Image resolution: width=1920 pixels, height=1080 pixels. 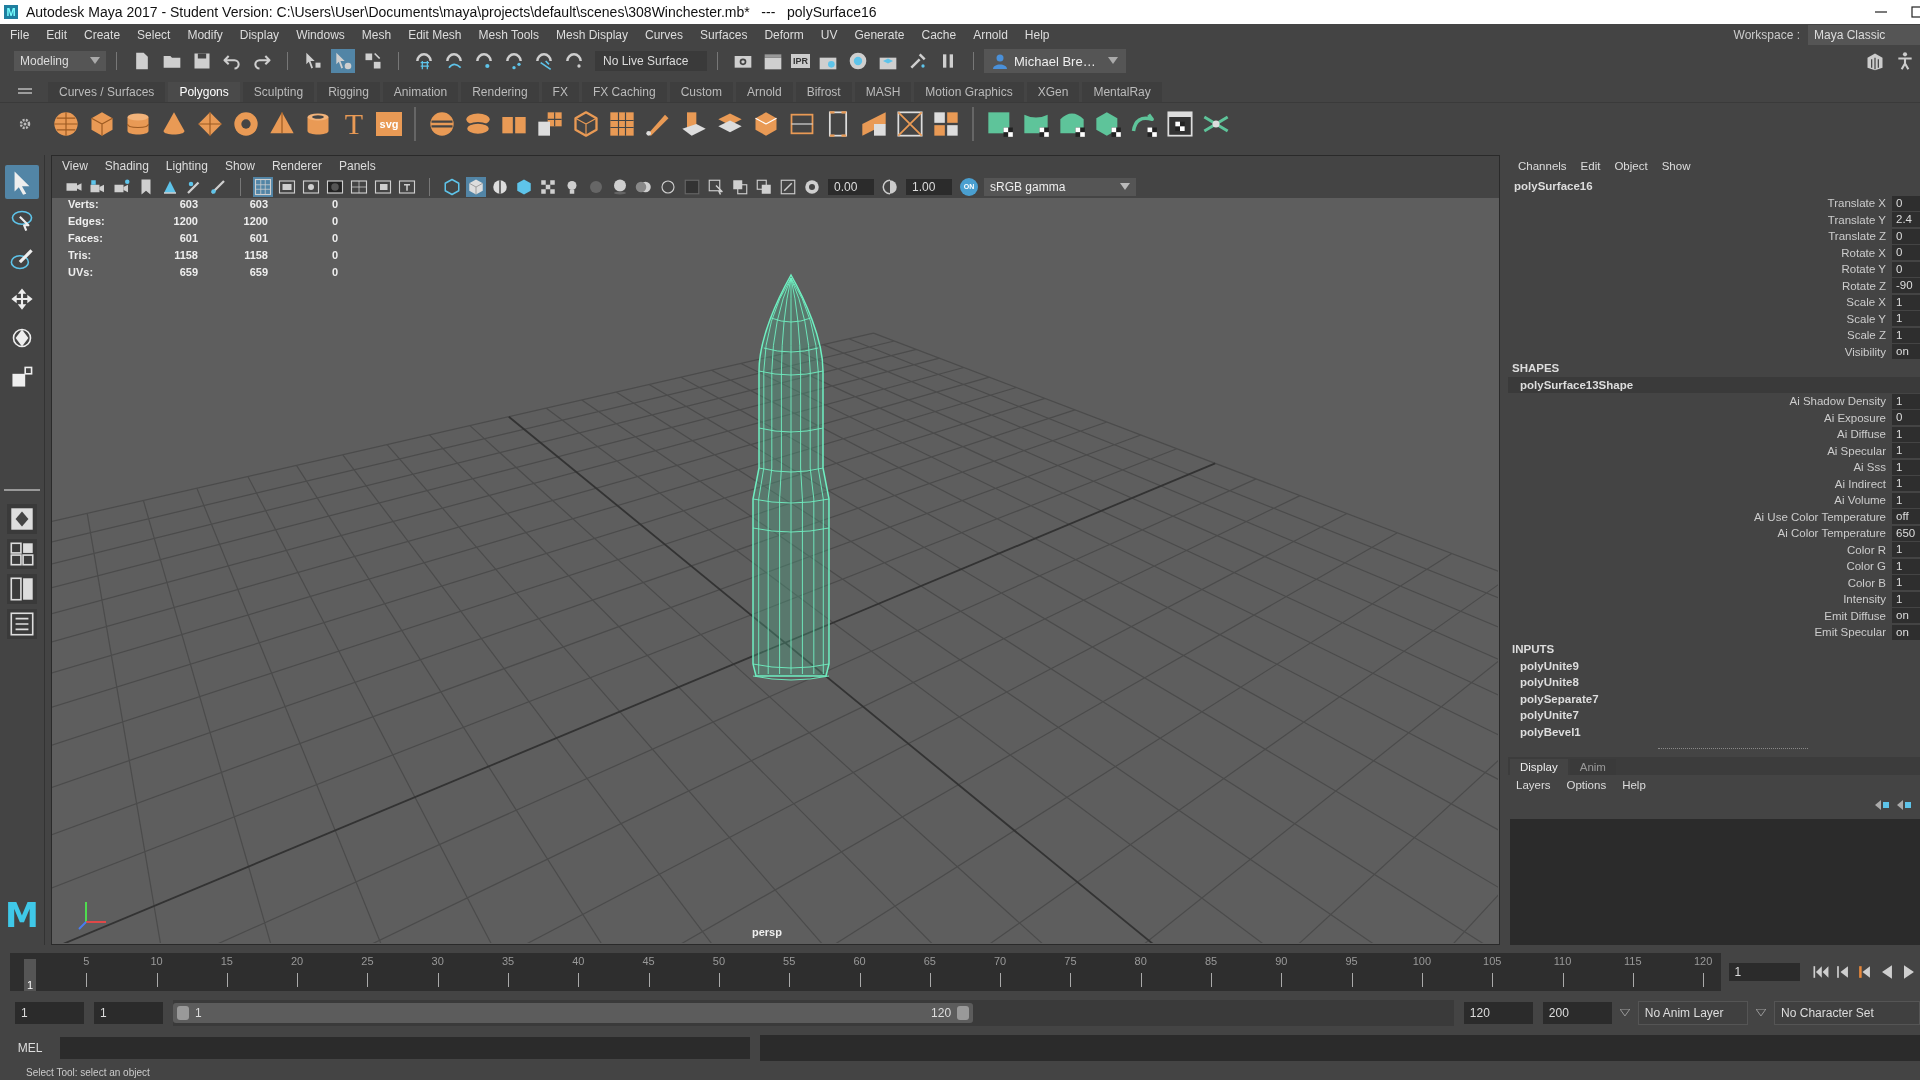 What do you see at coordinates (30, 1048) in the screenshot?
I see `command-language-toggle: MEL` at bounding box center [30, 1048].